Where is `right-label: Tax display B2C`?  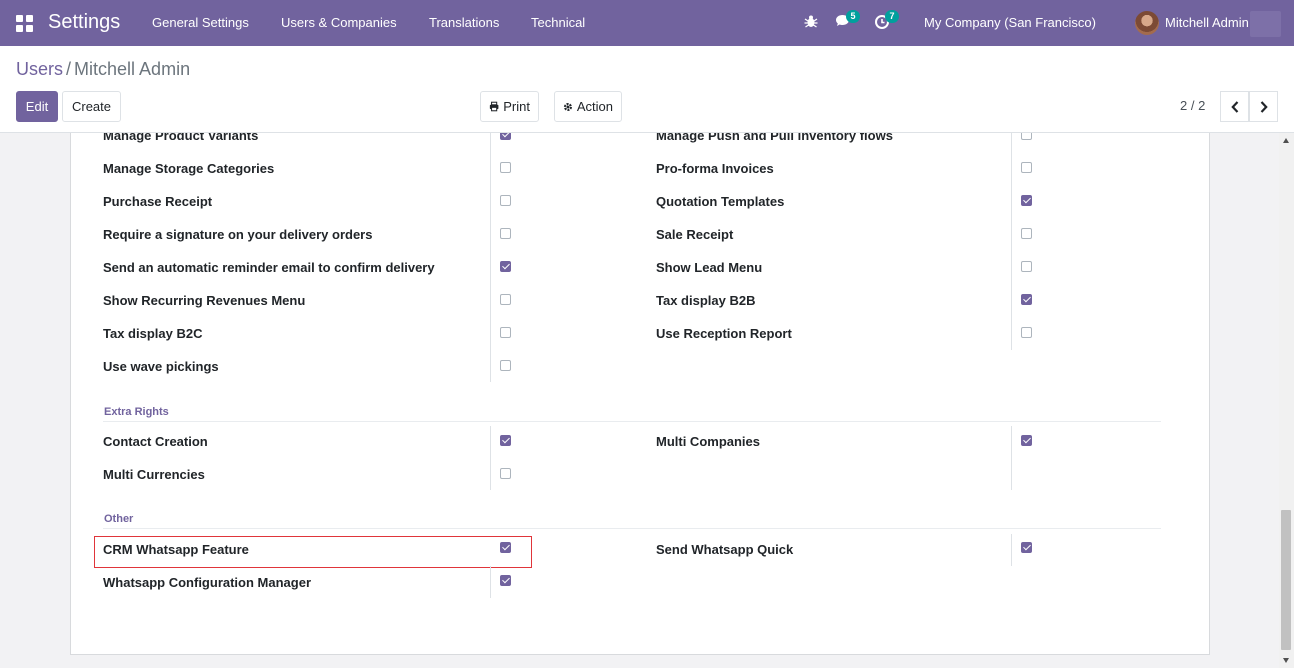 right-label: Tax display B2C is located at coordinates (153, 333).